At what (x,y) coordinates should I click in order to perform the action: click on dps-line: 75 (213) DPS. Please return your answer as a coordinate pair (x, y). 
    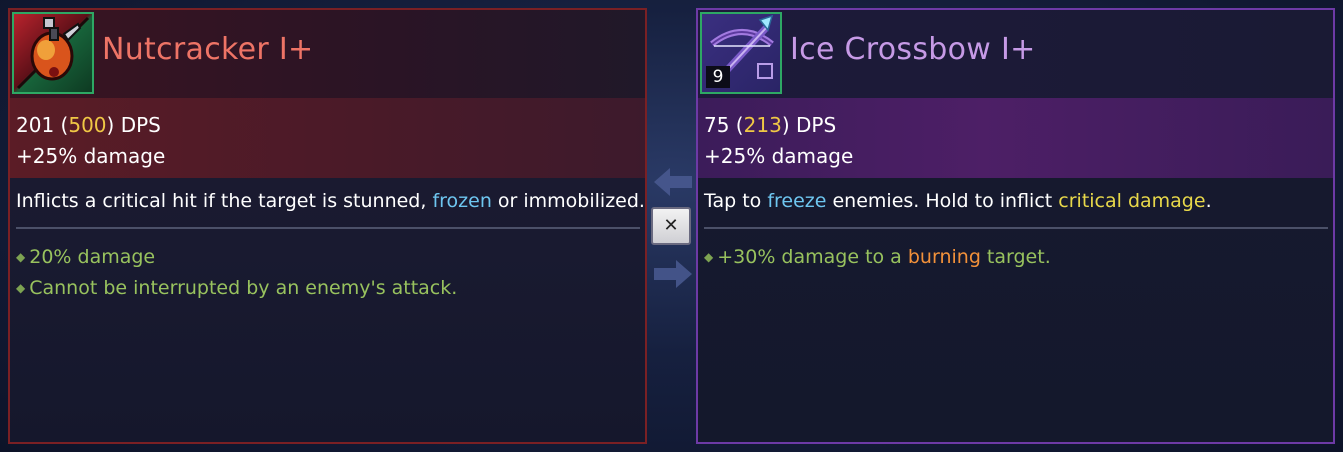
    Looking at the image, I should click on (770, 125).